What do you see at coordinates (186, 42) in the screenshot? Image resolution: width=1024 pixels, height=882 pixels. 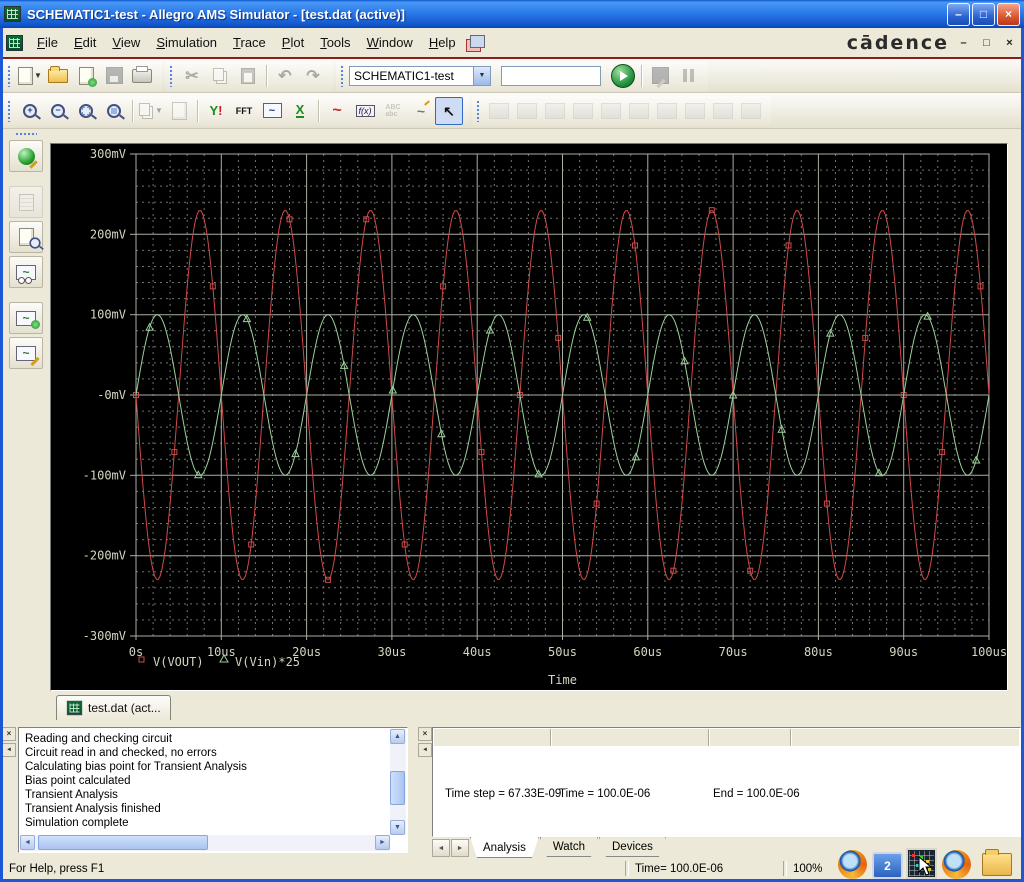 I see `menu-simulation: Simulation` at bounding box center [186, 42].